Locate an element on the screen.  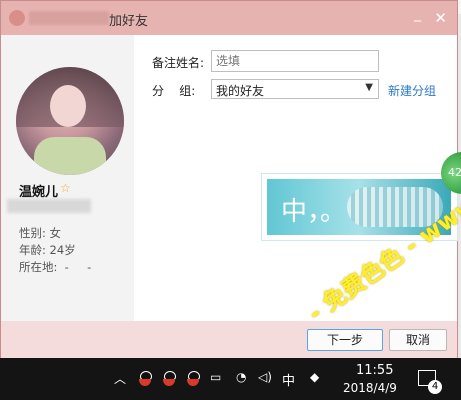
ime-indicator: 中 is located at coordinates (288, 379).